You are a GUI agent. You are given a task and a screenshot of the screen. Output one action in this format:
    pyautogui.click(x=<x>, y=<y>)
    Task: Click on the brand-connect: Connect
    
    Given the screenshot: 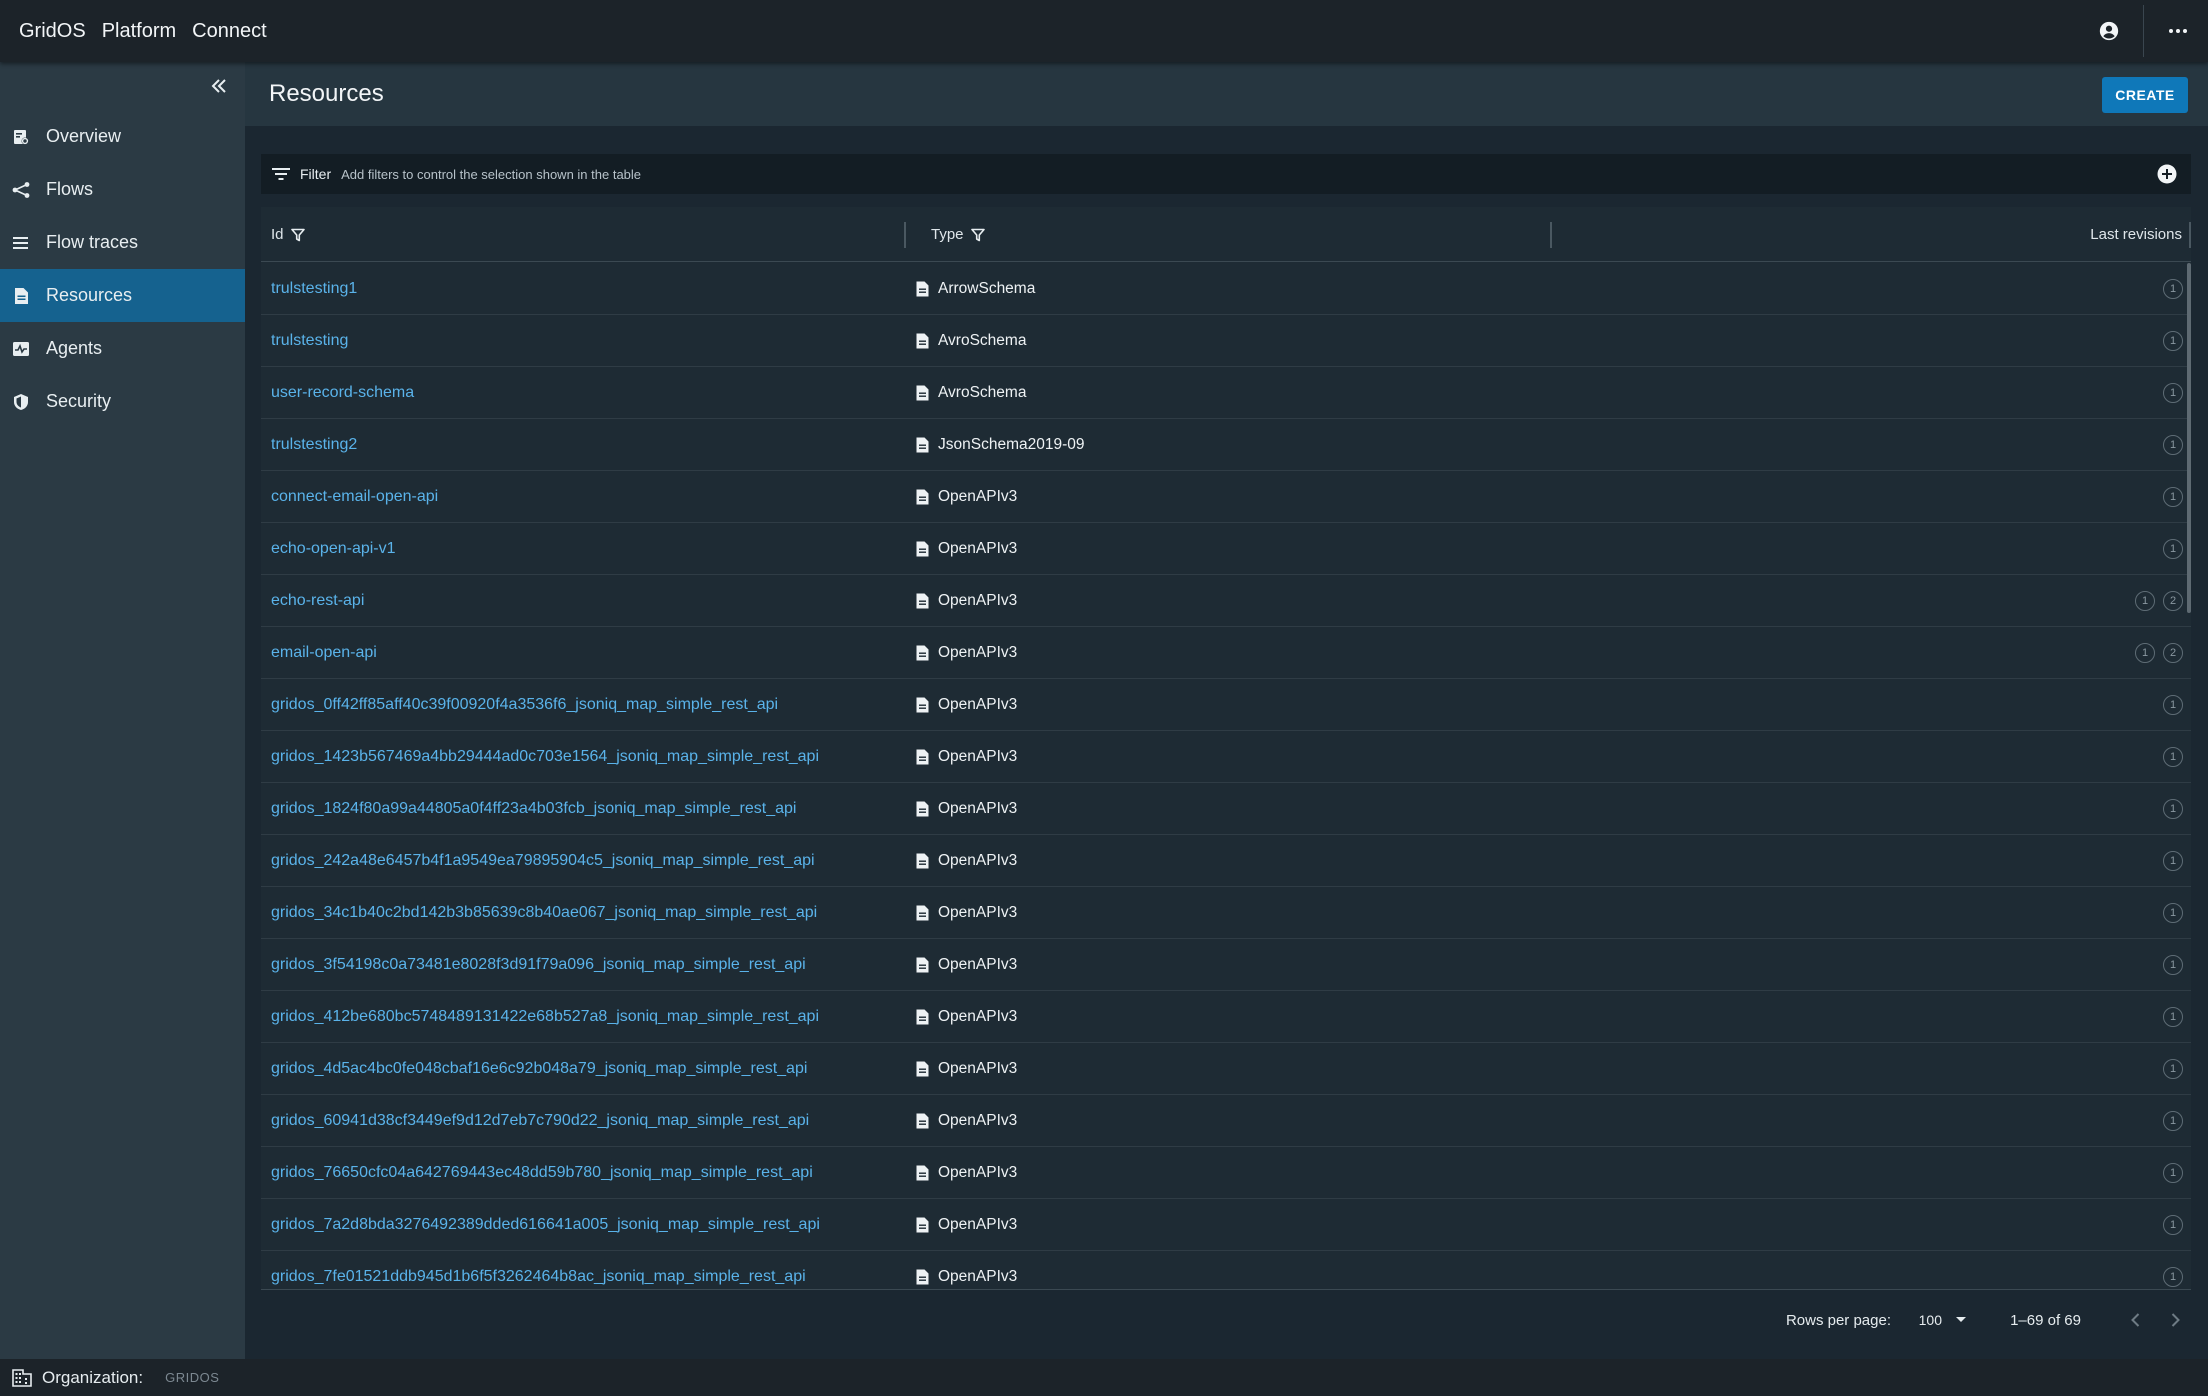 What is the action you would take?
    pyautogui.click(x=229, y=31)
    